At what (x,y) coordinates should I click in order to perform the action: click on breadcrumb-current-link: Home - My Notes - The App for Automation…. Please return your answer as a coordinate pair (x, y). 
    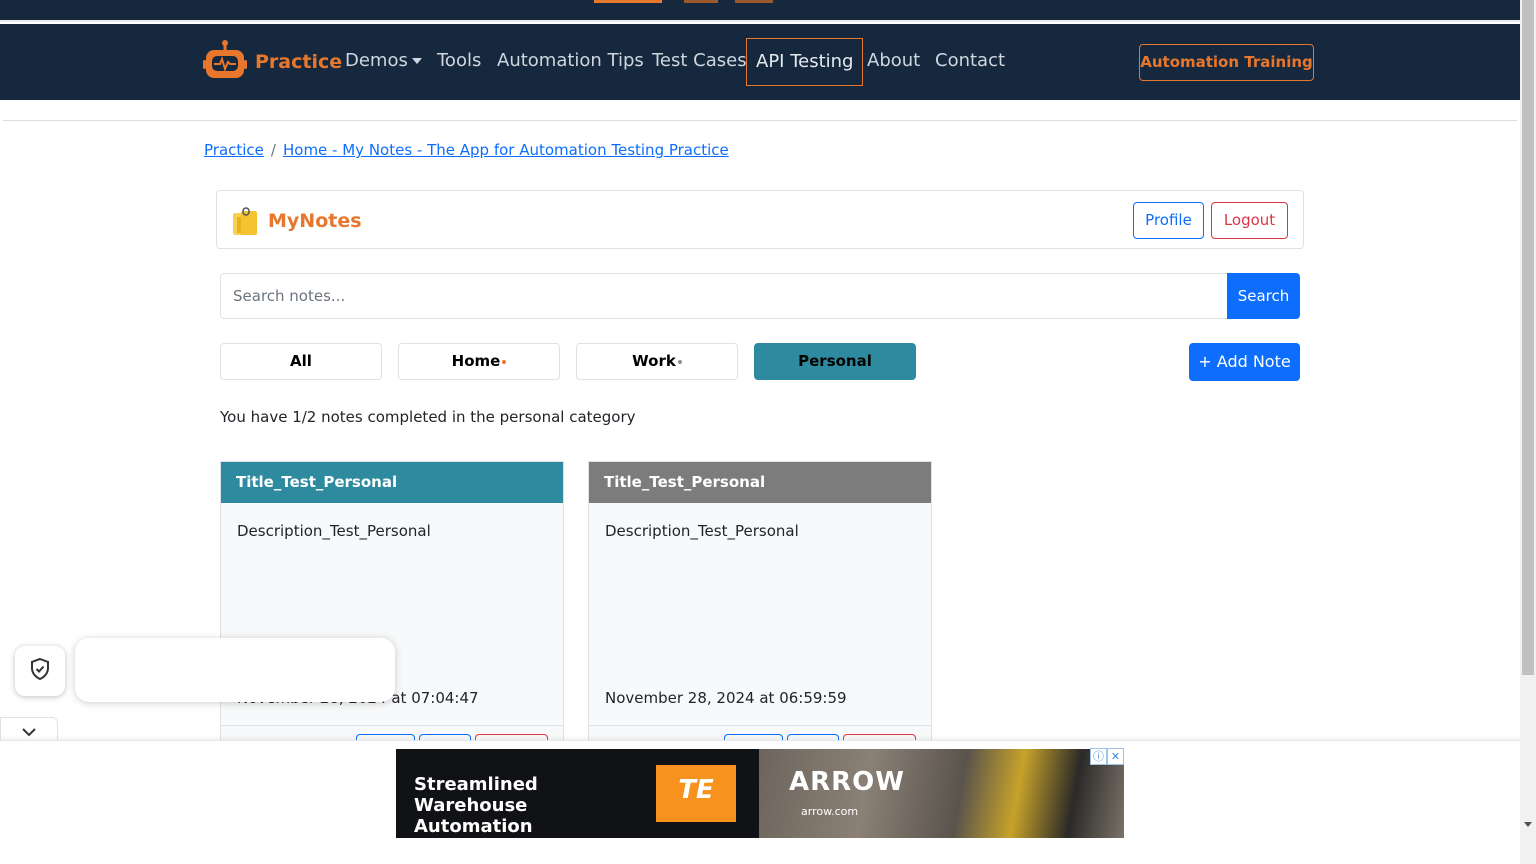
    Looking at the image, I should click on (506, 150).